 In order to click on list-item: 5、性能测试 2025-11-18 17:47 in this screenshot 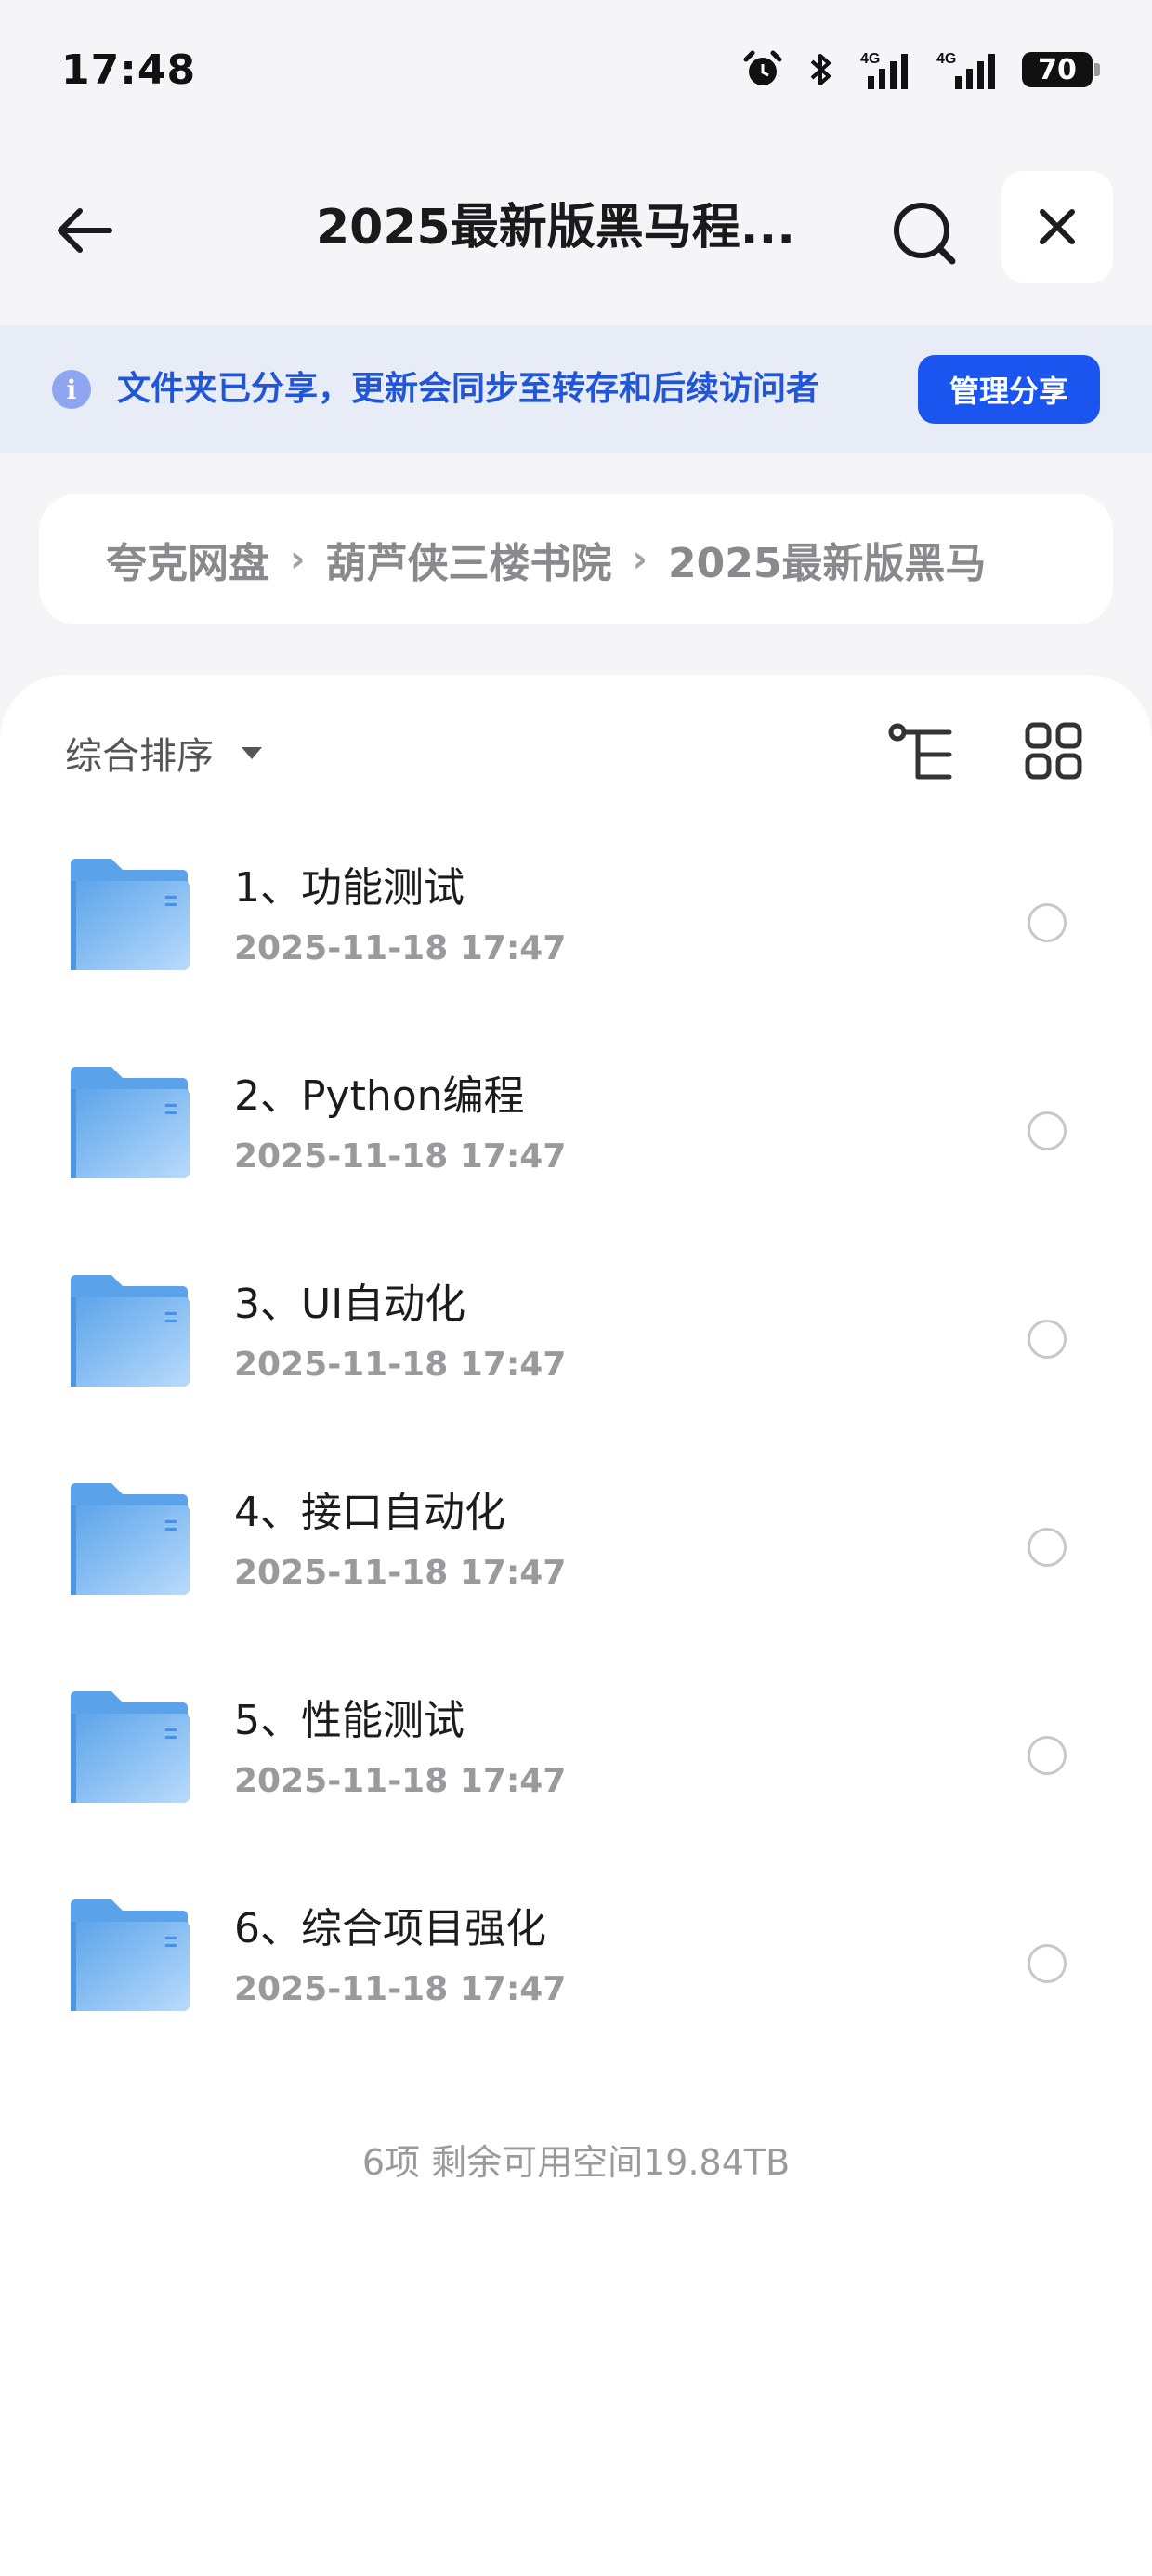, I will do `click(576, 1751)`.